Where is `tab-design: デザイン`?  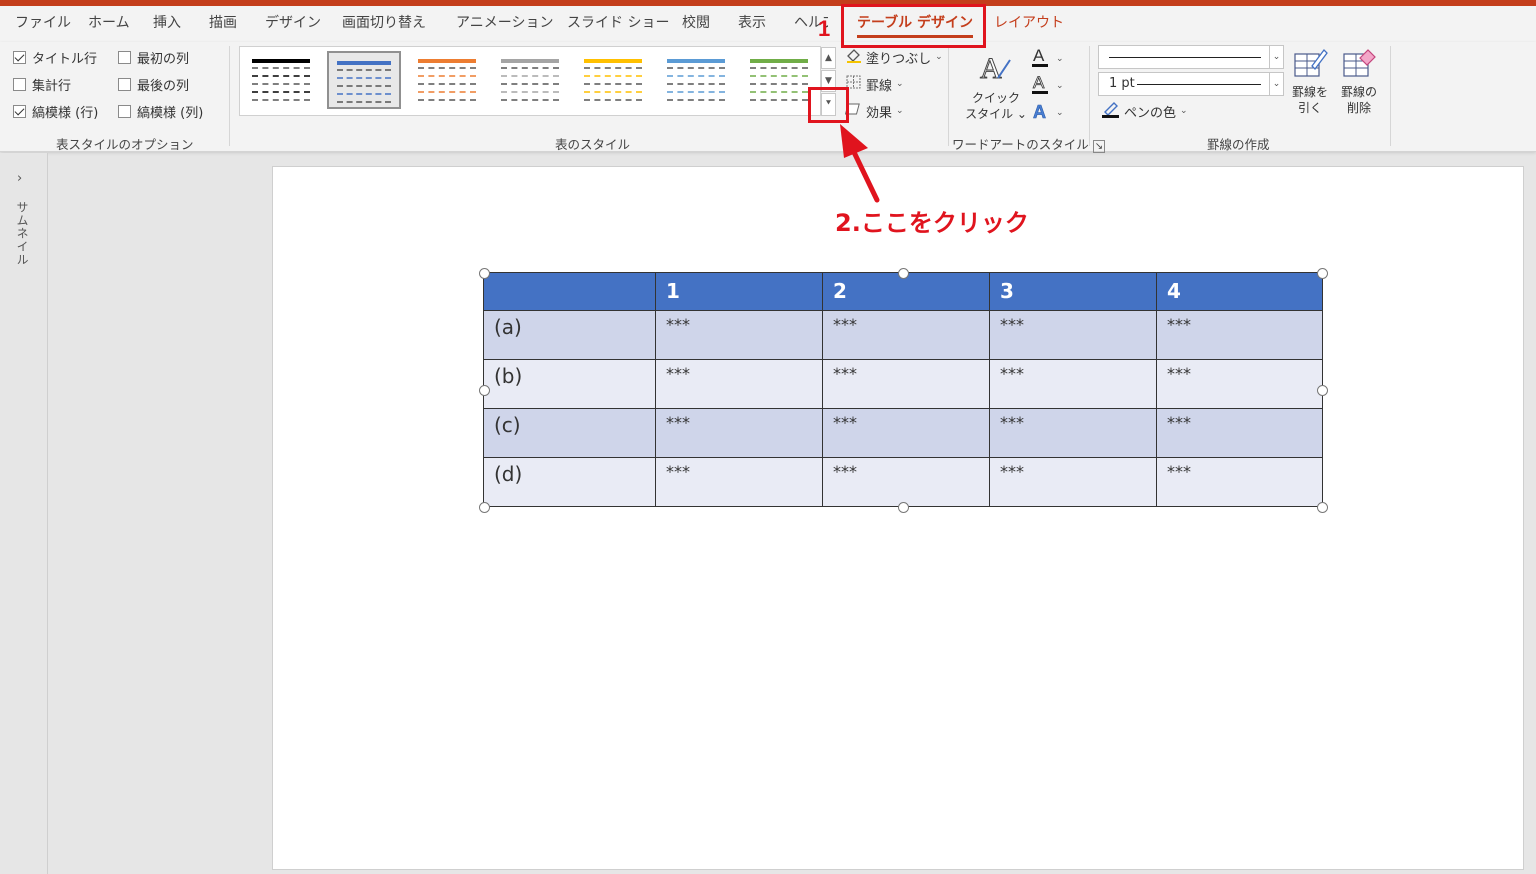
tab-design: デザイン is located at coordinates (293, 24).